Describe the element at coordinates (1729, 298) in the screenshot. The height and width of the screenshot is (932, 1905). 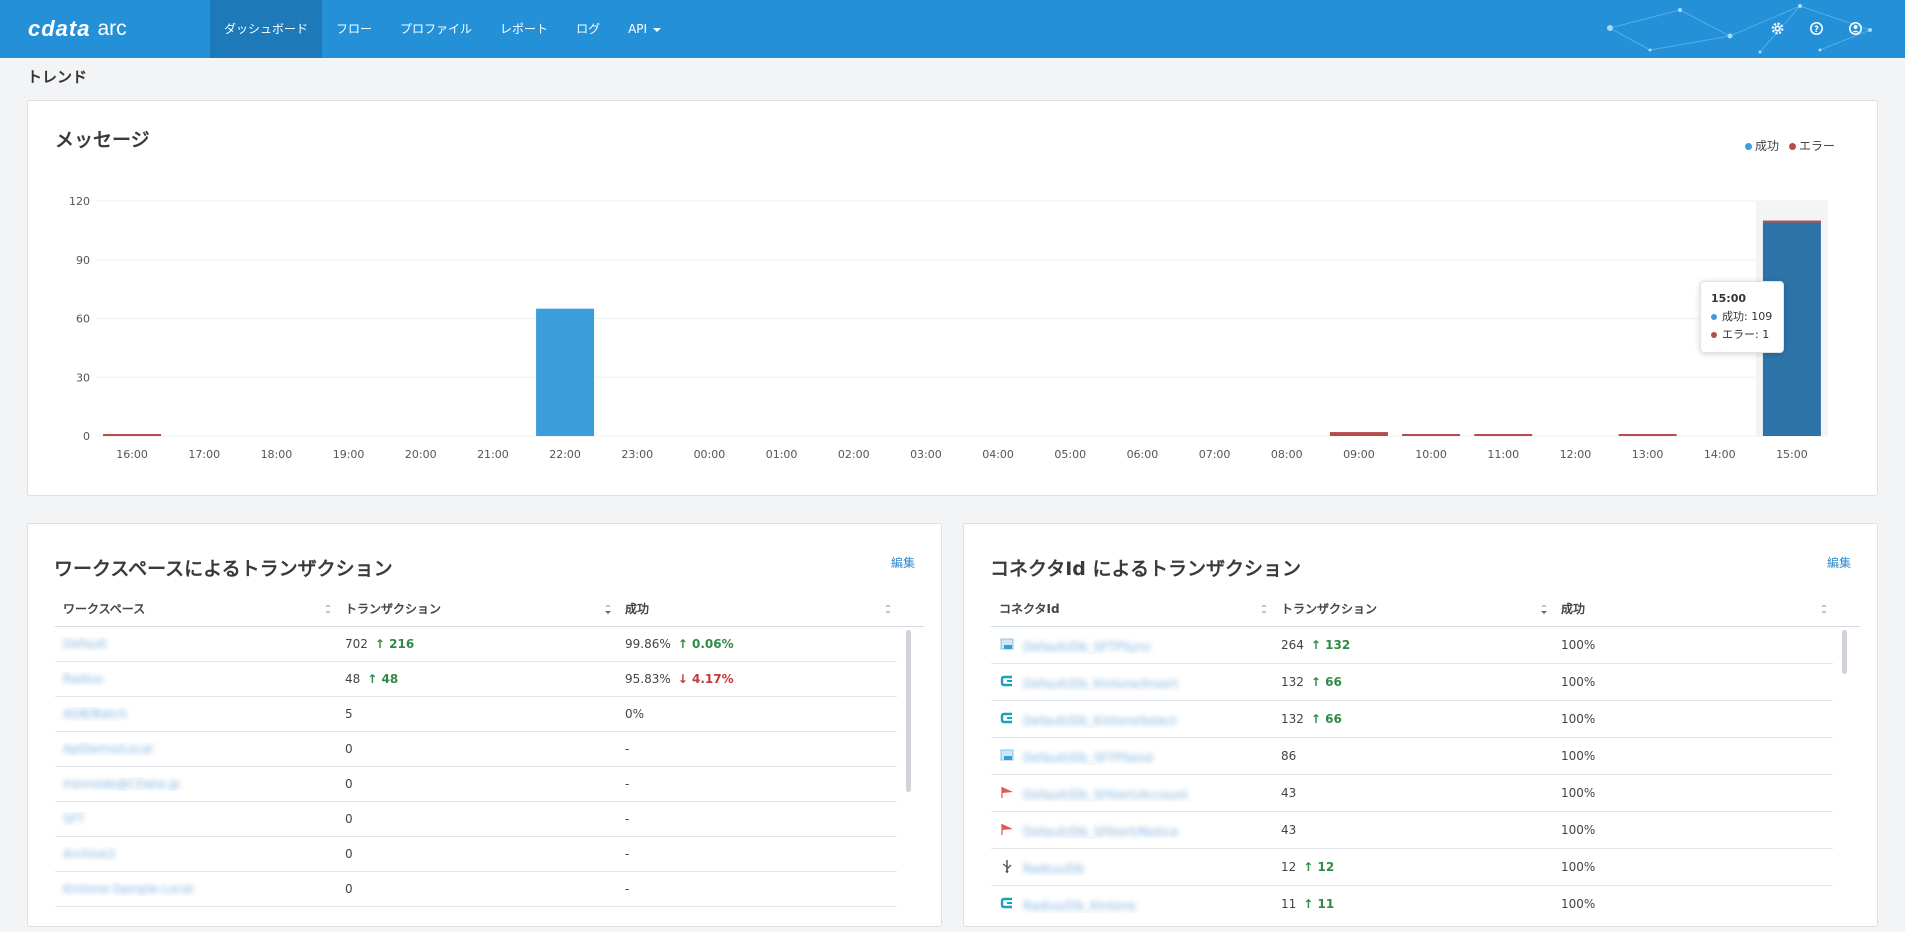
I see `tooltip-time: 15:00` at that location.